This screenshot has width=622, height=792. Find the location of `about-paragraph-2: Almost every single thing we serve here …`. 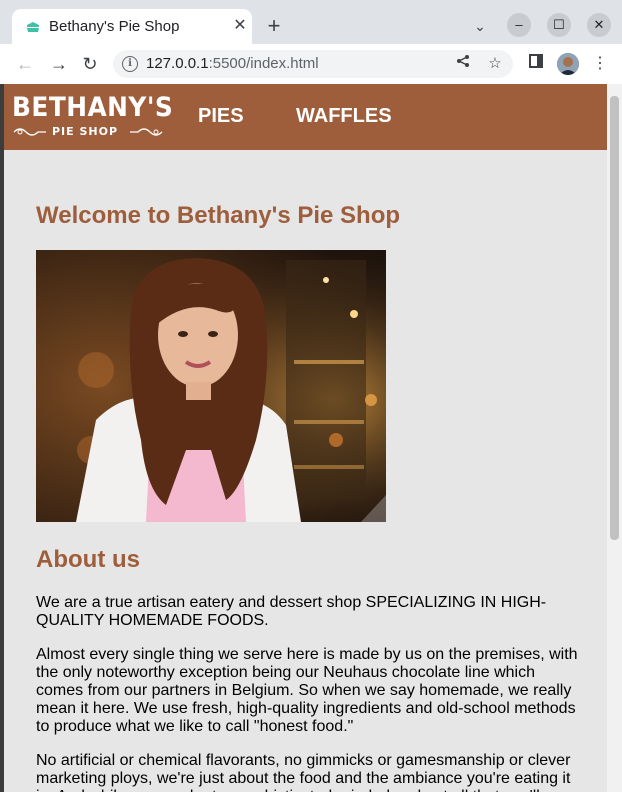

about-paragraph-2: Almost every single thing we serve here … is located at coordinates (307, 690).